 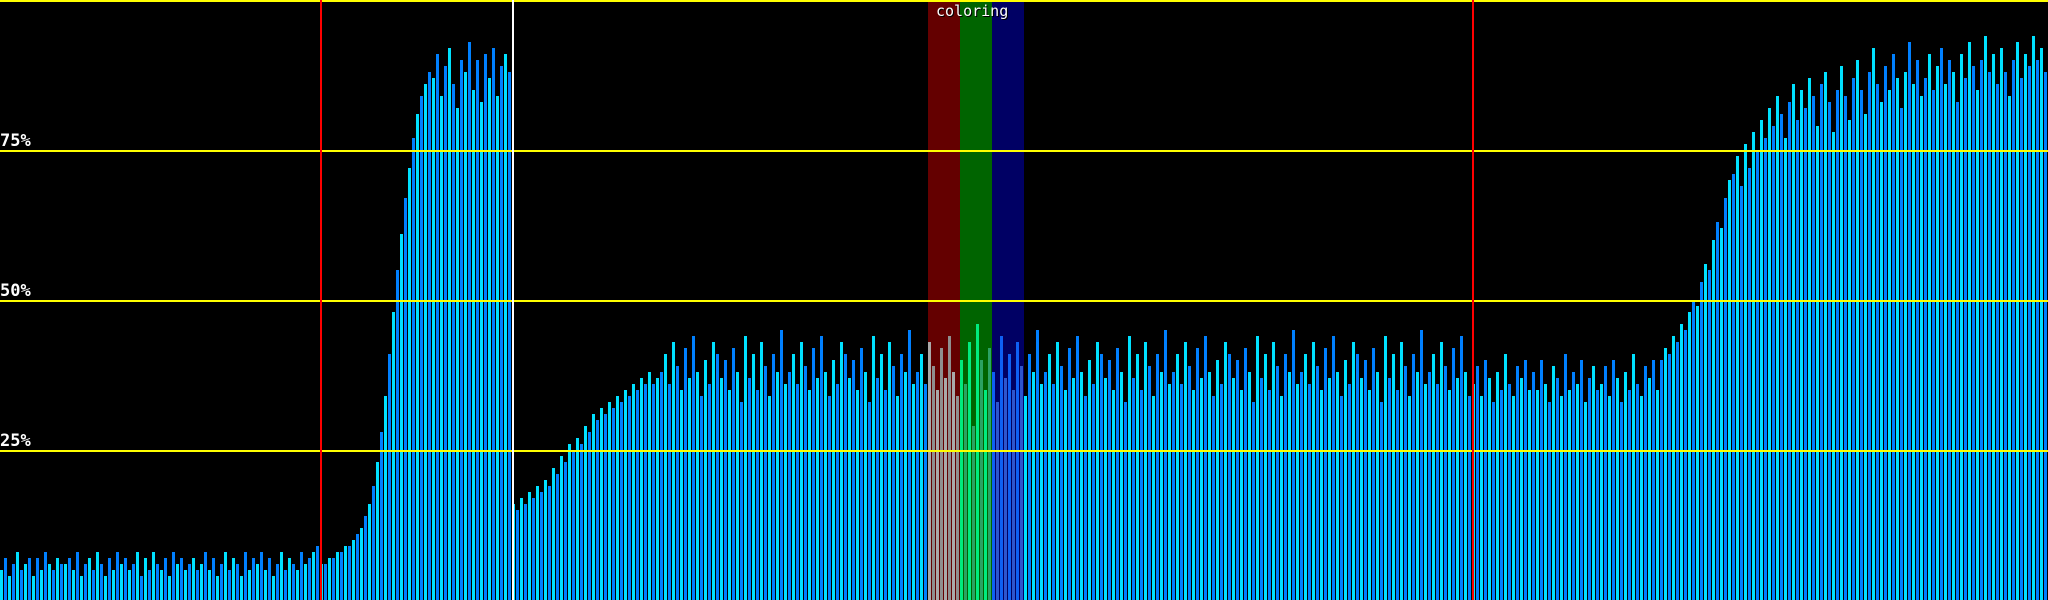 I want to click on y-axis-label-75: 75%, so click(x=15, y=141).